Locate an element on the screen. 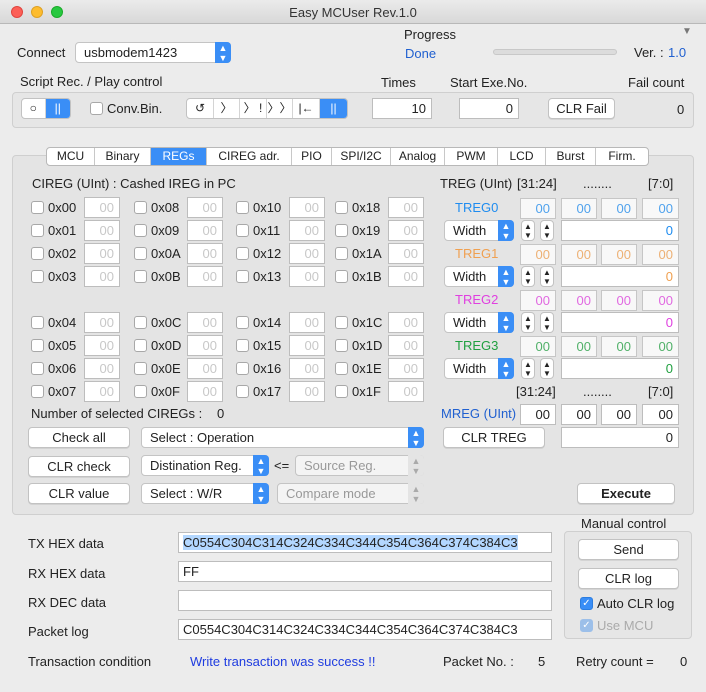  rx-dec-field is located at coordinates (365, 600).